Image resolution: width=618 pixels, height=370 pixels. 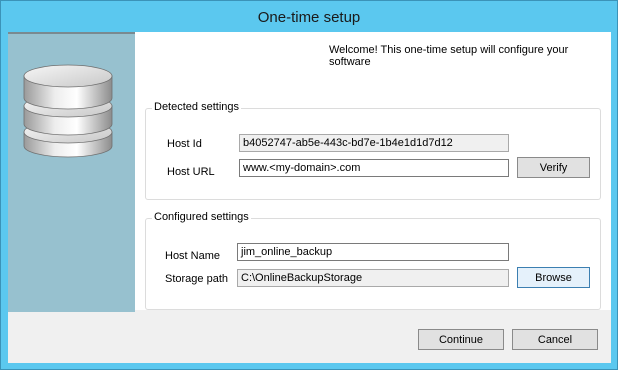 What do you see at coordinates (184, 144) in the screenshot?
I see `host-id-label: Host Id` at bounding box center [184, 144].